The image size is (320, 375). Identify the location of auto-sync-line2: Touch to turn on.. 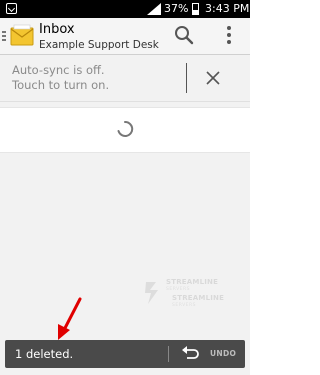
(61, 85).